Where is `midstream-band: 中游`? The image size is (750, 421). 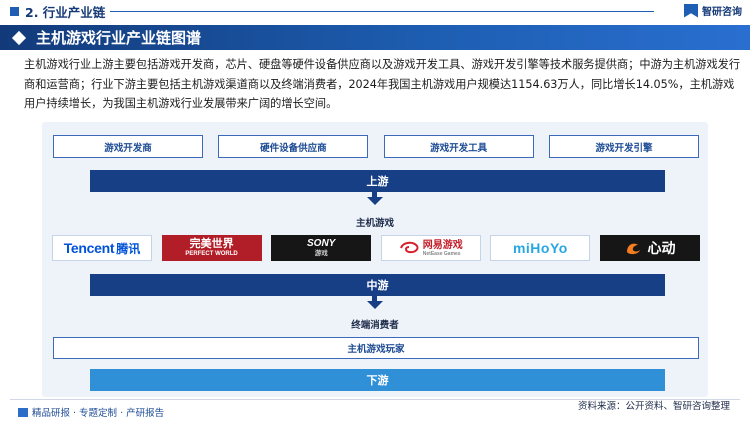 midstream-band: 中游 is located at coordinates (377, 285).